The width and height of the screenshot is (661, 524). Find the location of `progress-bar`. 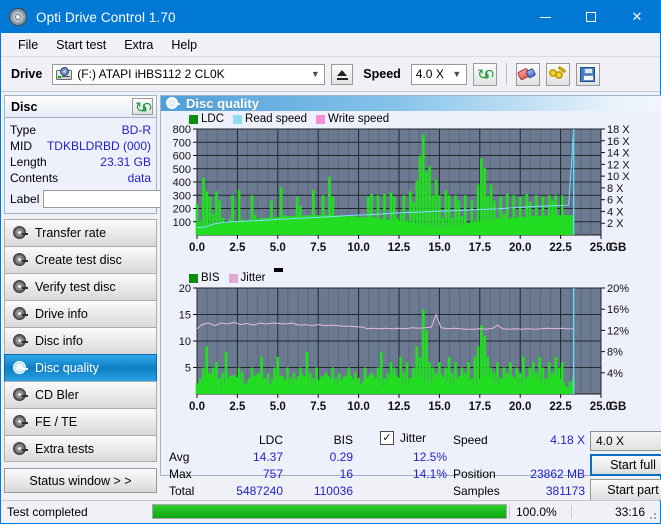

progress-bar is located at coordinates (329, 511).